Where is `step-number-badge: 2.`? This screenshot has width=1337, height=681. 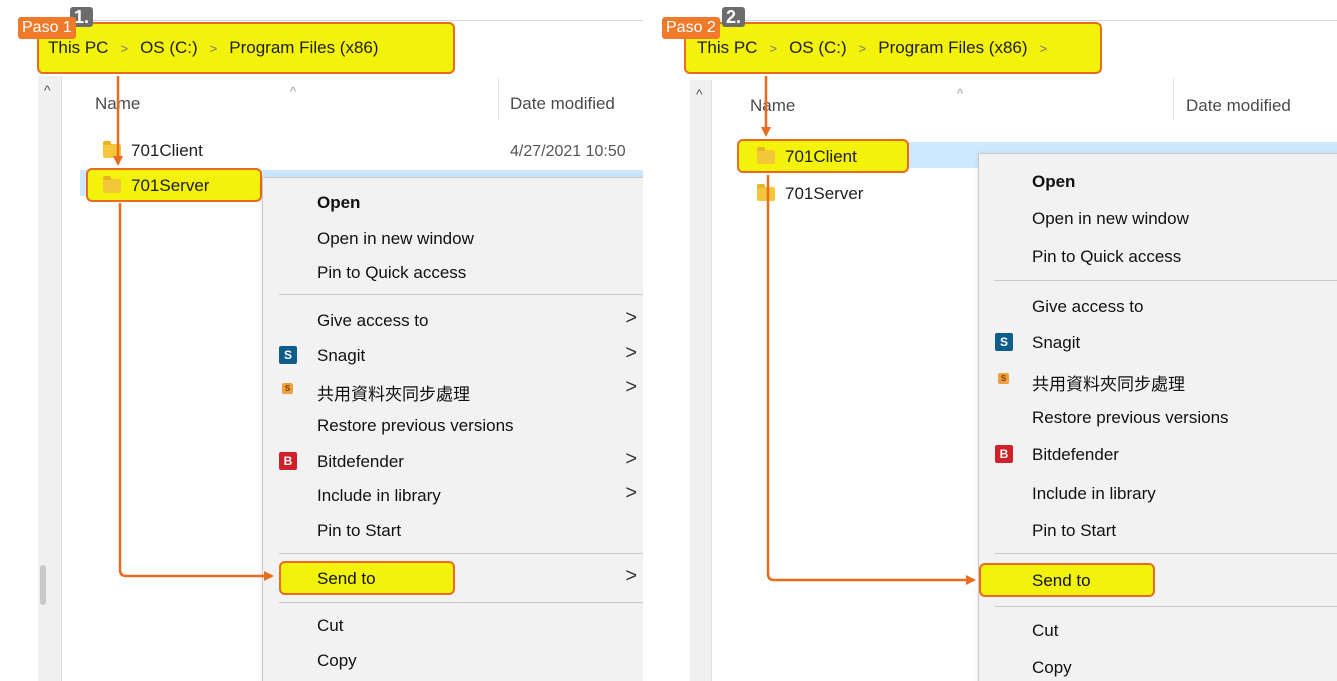 step-number-badge: 2. is located at coordinates (734, 17).